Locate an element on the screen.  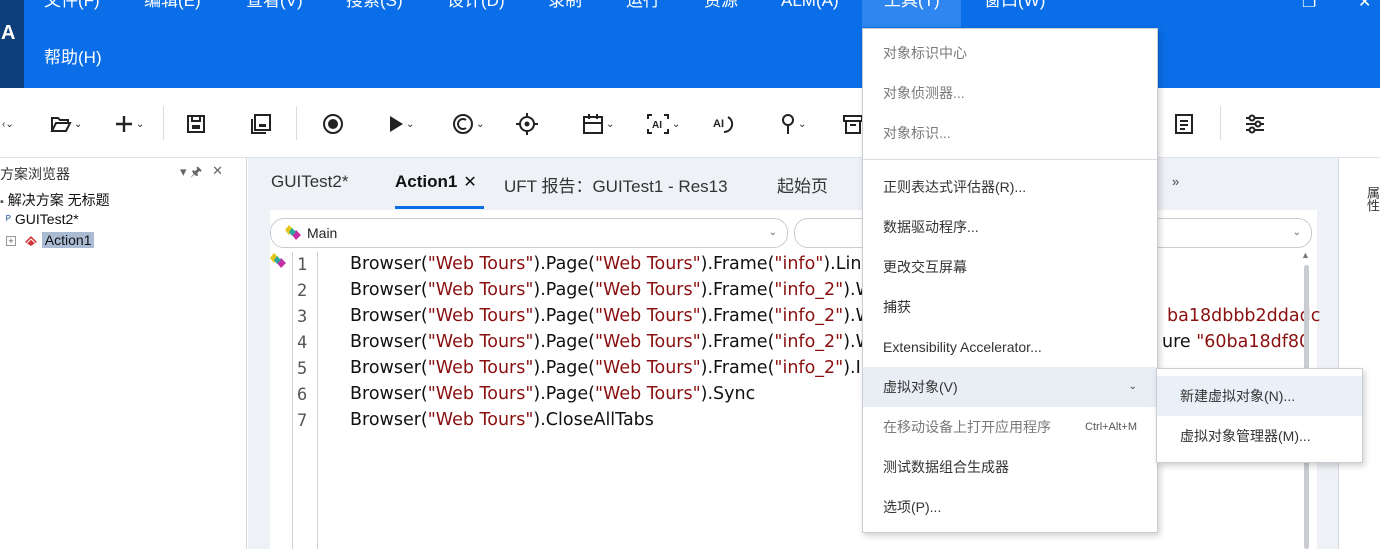
line-number: 6 is located at coordinates (302, 395).